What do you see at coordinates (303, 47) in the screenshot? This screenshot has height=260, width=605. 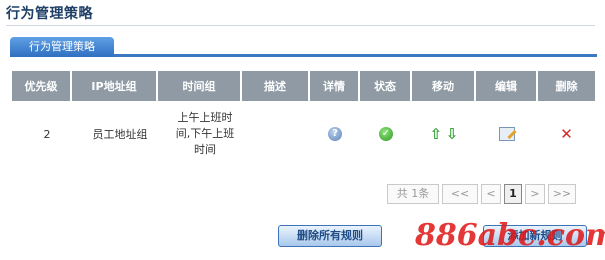 I see `tab-strip: 行为管理策略` at bounding box center [303, 47].